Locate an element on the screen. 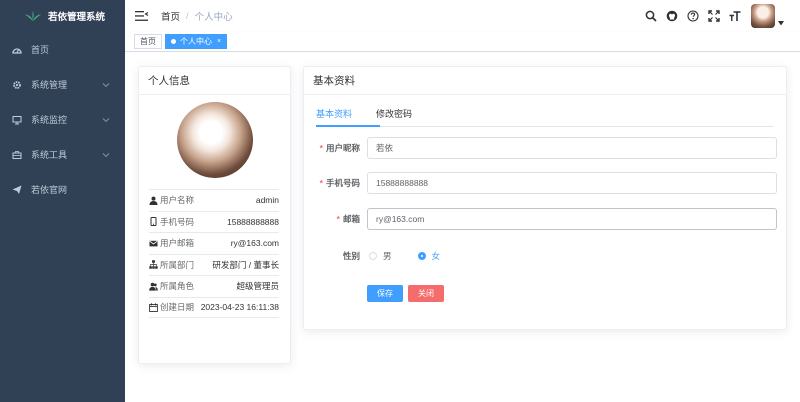 The height and width of the screenshot is (402, 800). navbar: 首页 / 个人中心 is located at coordinates (462, 16).